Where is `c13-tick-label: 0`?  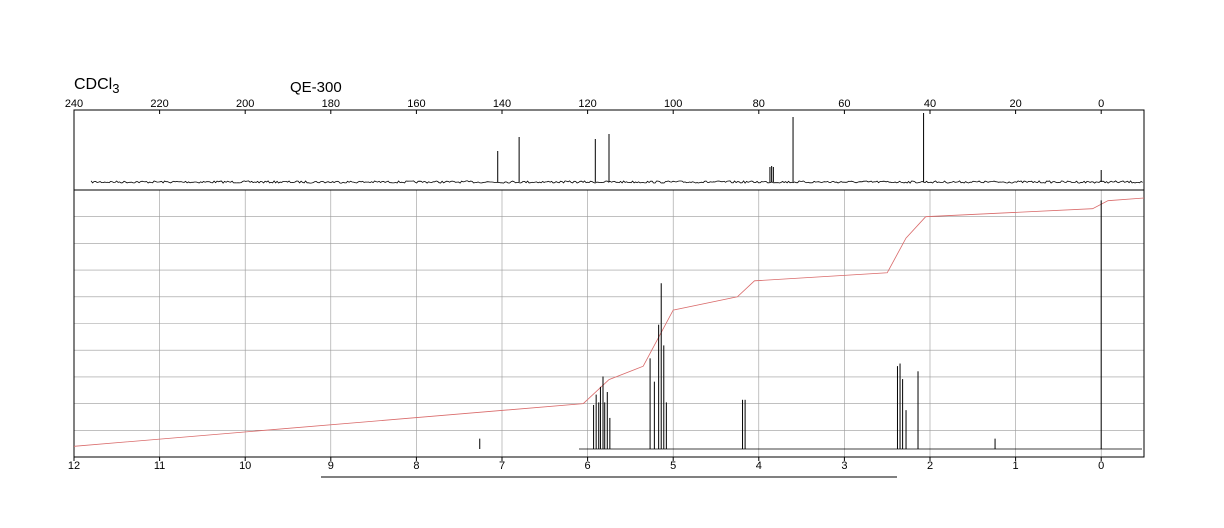
c13-tick-label: 0 is located at coordinates (1101, 104).